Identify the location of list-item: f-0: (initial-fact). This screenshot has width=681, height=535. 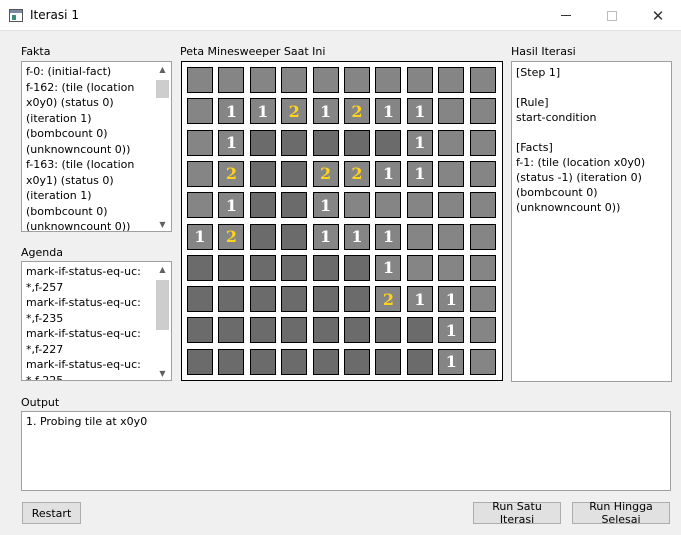
(69, 71).